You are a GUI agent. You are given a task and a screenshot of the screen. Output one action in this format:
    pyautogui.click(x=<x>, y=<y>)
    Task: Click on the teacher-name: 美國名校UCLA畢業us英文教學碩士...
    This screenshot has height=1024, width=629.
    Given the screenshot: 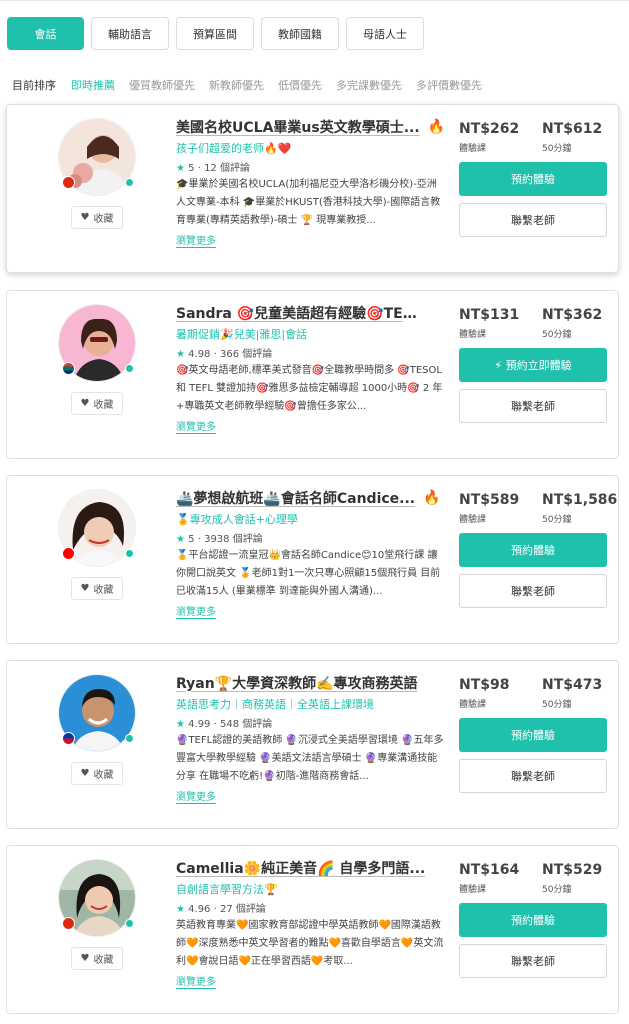 What is the action you would take?
    pyautogui.click(x=298, y=127)
    